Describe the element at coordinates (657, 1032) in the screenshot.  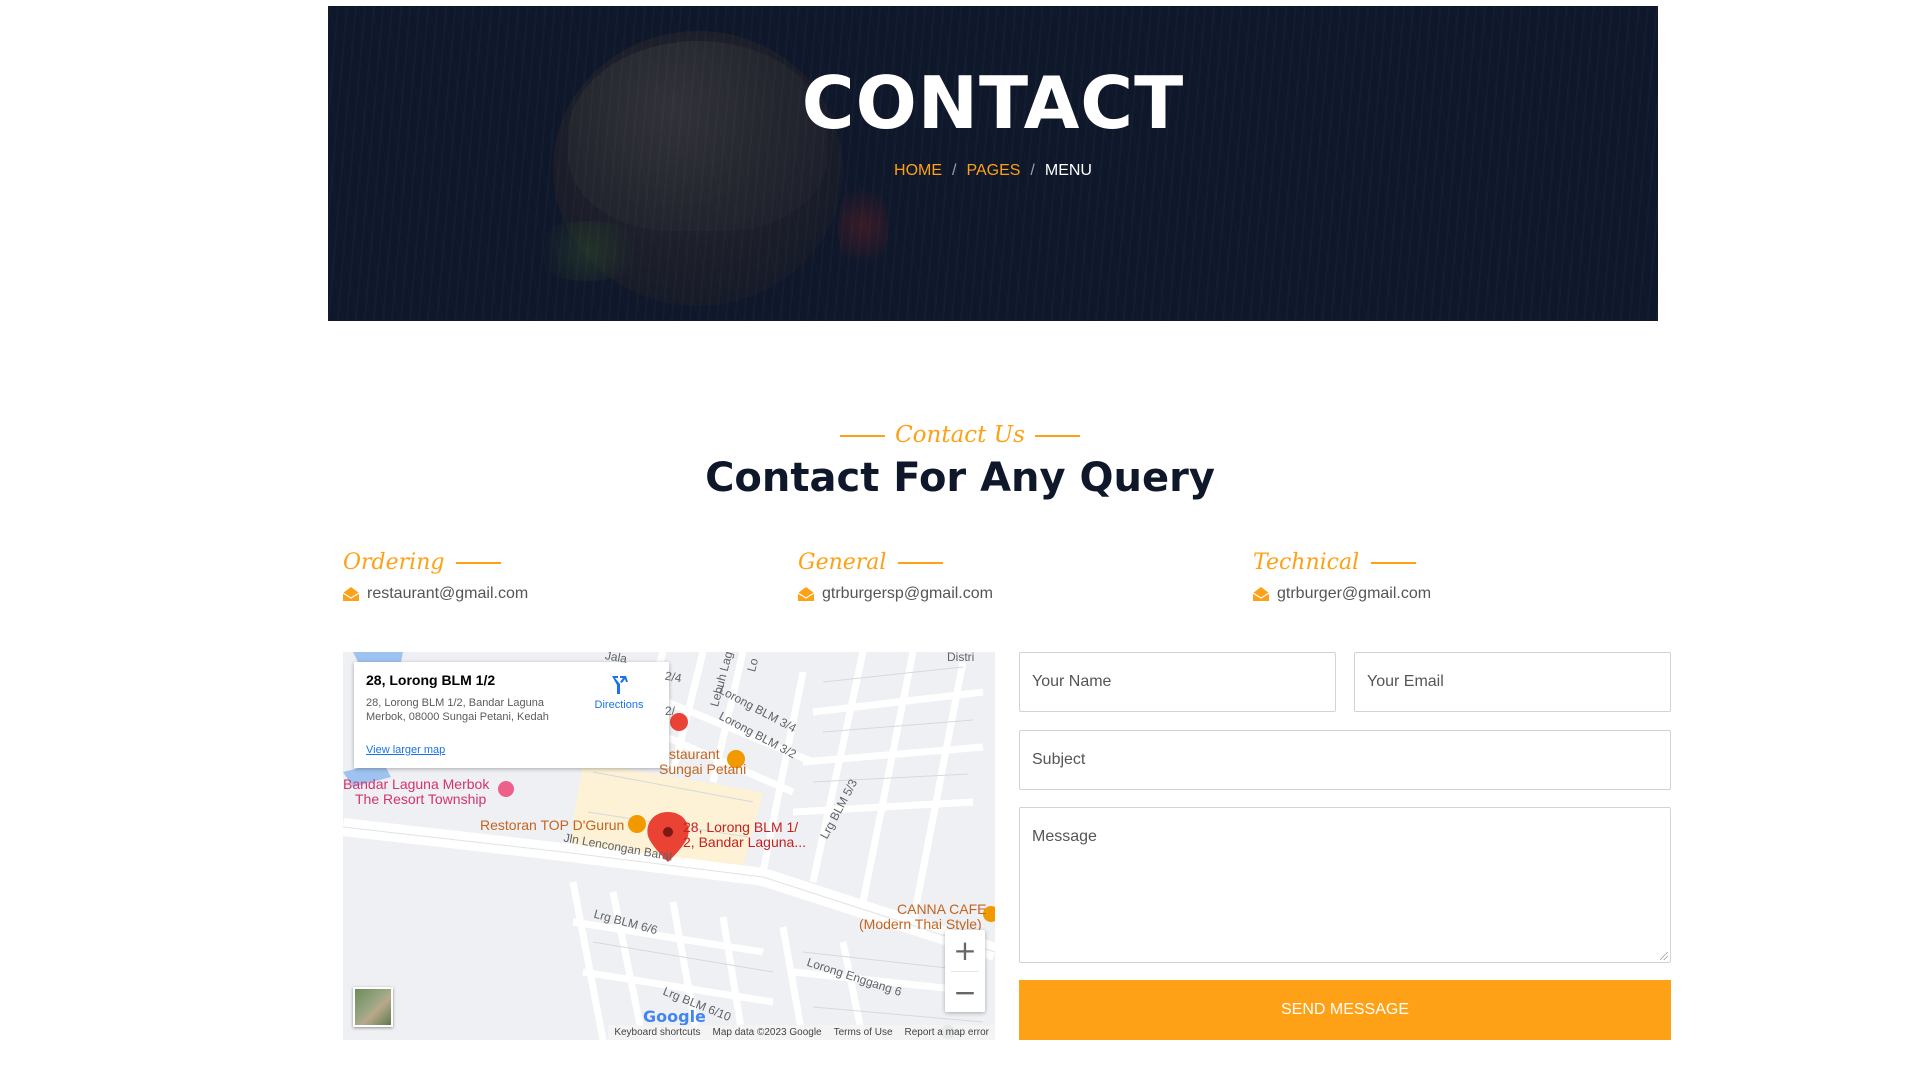
I see `map-keyboard-shortcuts-link: Keyboard shortcuts` at that location.